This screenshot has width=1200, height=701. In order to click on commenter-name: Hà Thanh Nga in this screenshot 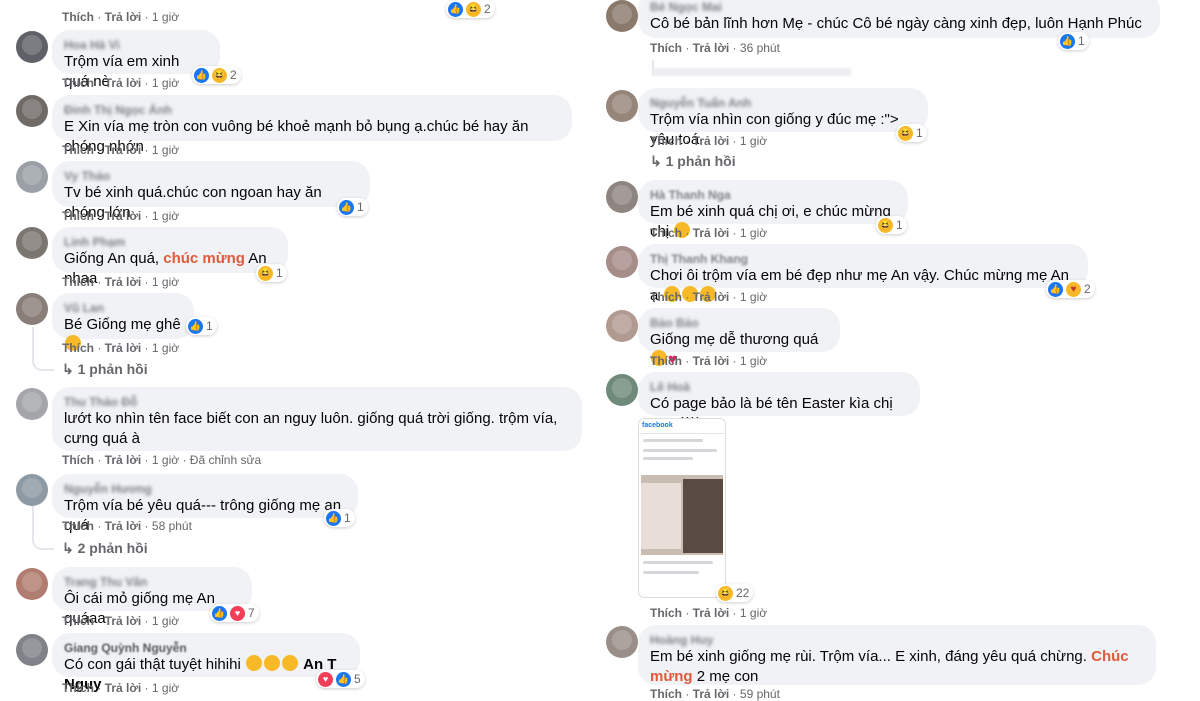, I will do `click(773, 195)`.